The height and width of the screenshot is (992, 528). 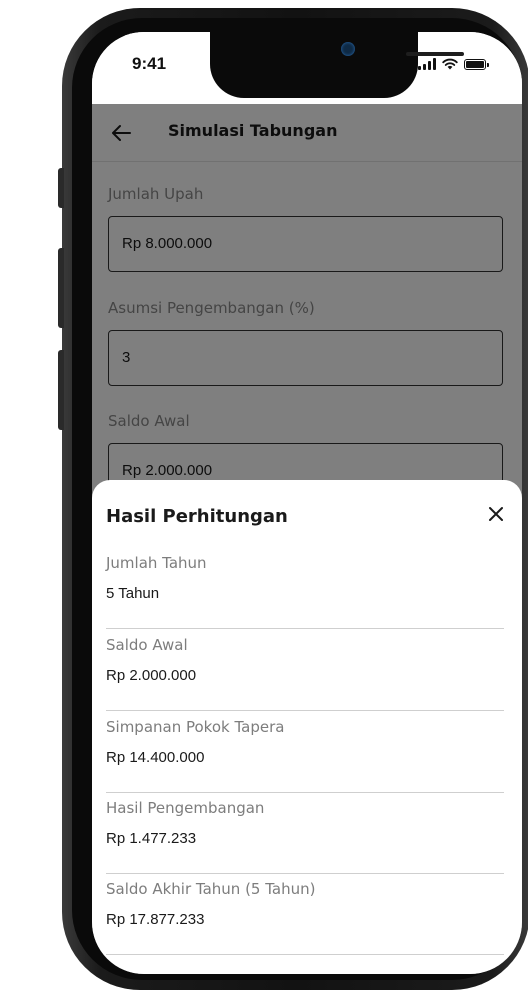 I want to click on battery-icon, so click(x=476, y=64).